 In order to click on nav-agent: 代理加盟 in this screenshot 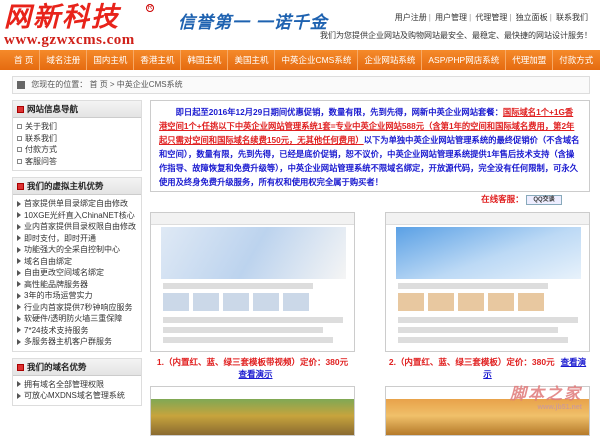, I will do `click(530, 60)`.